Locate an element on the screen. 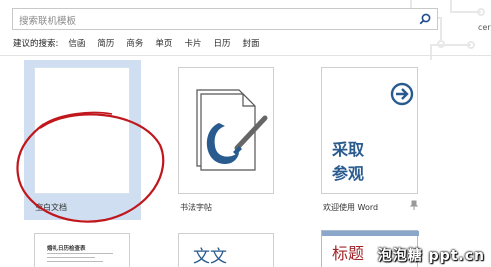 This screenshot has height=267, width=491. template-tile-calligraphy is located at coordinates (226, 130).